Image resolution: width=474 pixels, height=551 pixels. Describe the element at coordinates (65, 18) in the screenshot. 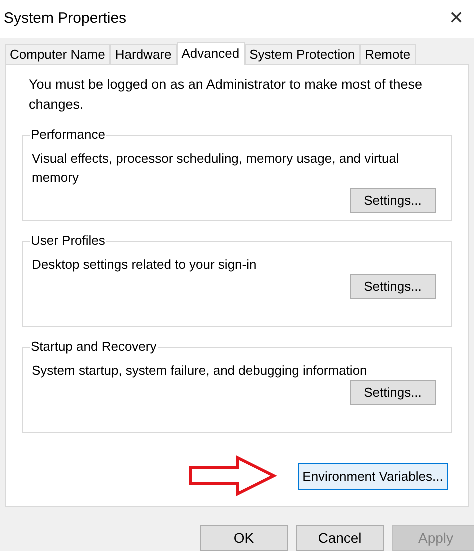

I see `window-title: System Properties` at that location.